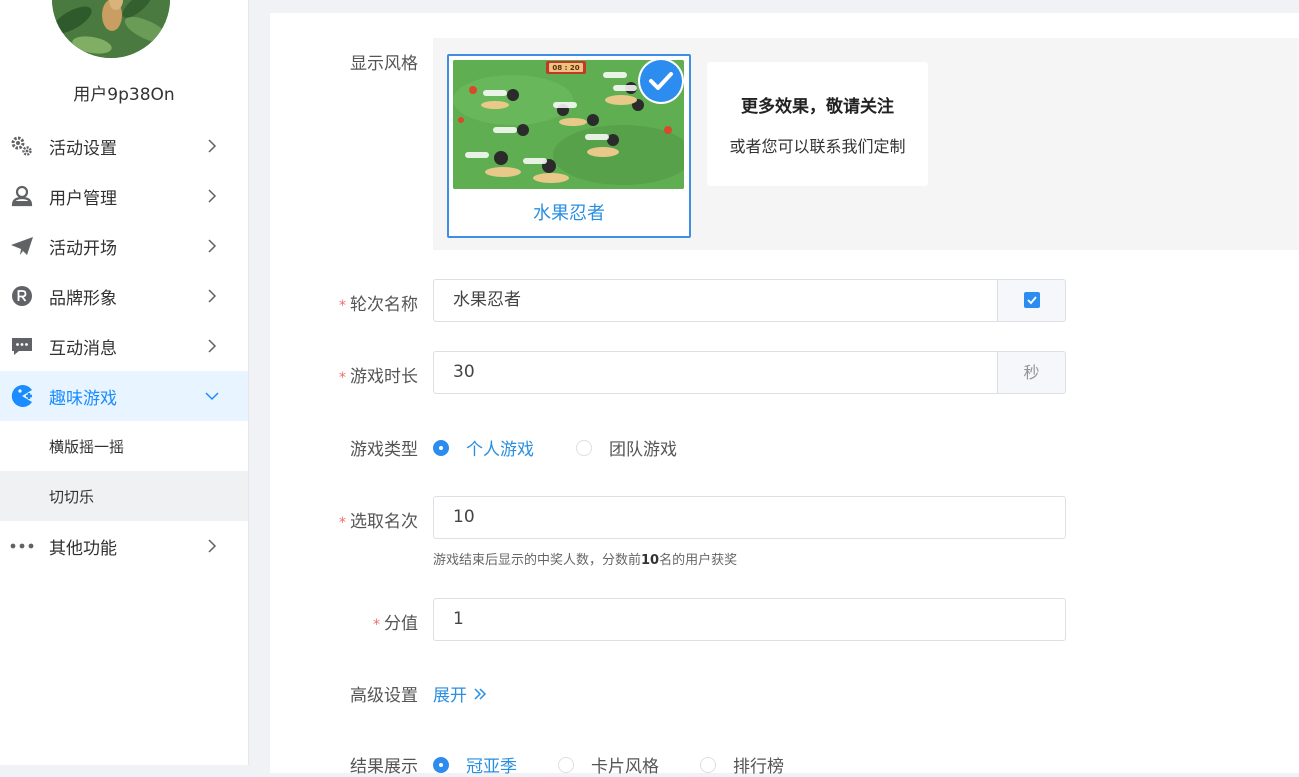  What do you see at coordinates (483, 447) in the screenshot?
I see `radio-individual-game: 个人游戏` at bounding box center [483, 447].